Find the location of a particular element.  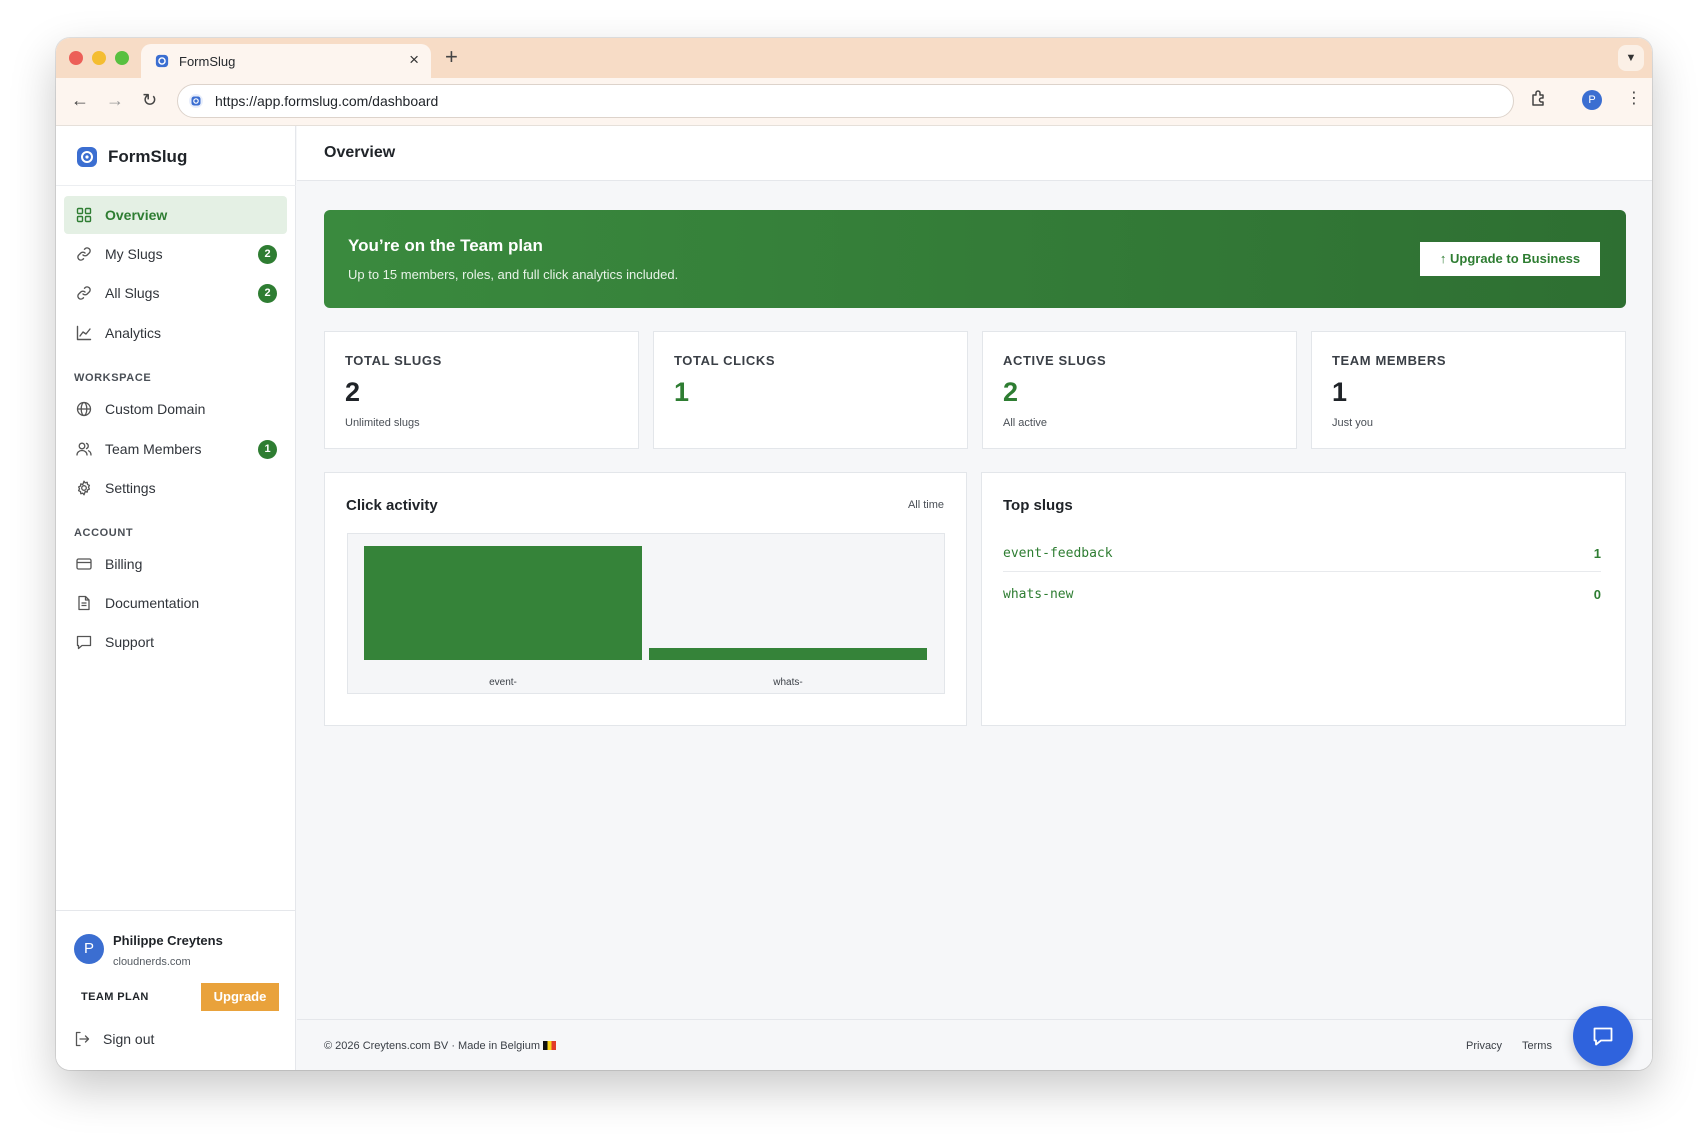

extensions-puzzle-icon is located at coordinates (1539, 98).